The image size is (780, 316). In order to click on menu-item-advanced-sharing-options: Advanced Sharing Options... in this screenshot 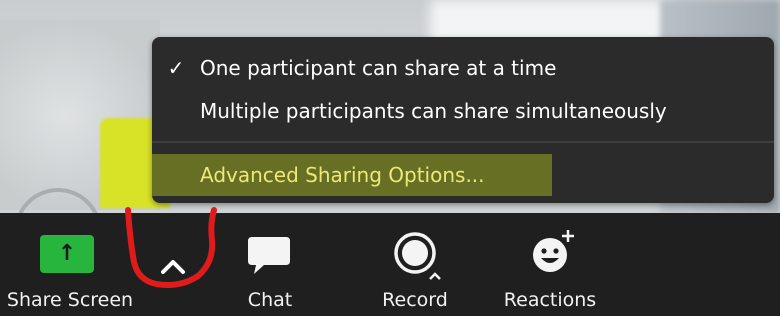, I will do `click(352, 175)`.